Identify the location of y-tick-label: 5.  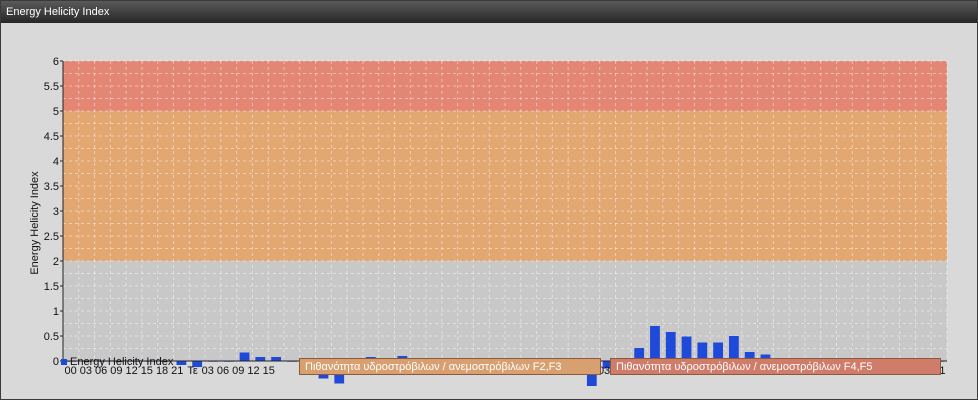
(56, 112).